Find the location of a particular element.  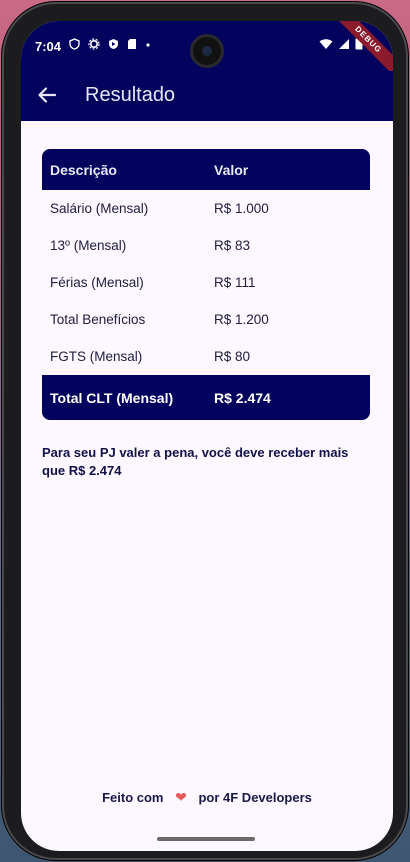

shield-icon is located at coordinates (74, 44).